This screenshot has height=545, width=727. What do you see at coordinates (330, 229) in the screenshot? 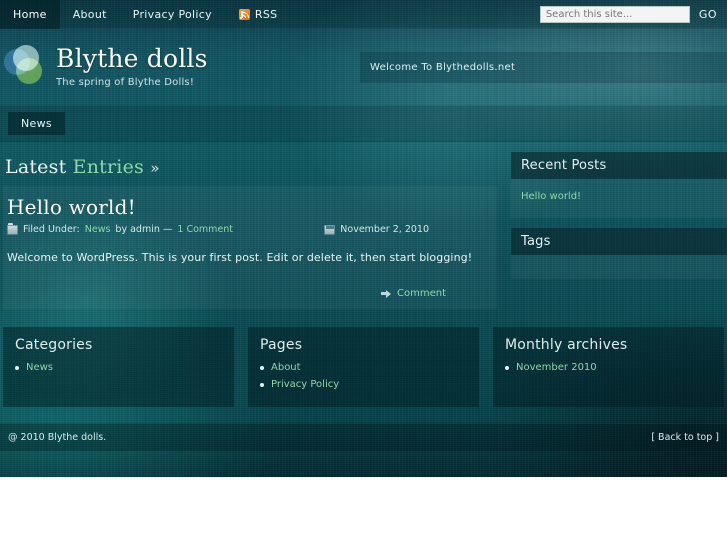
I see `calendar-icon` at bounding box center [330, 229].